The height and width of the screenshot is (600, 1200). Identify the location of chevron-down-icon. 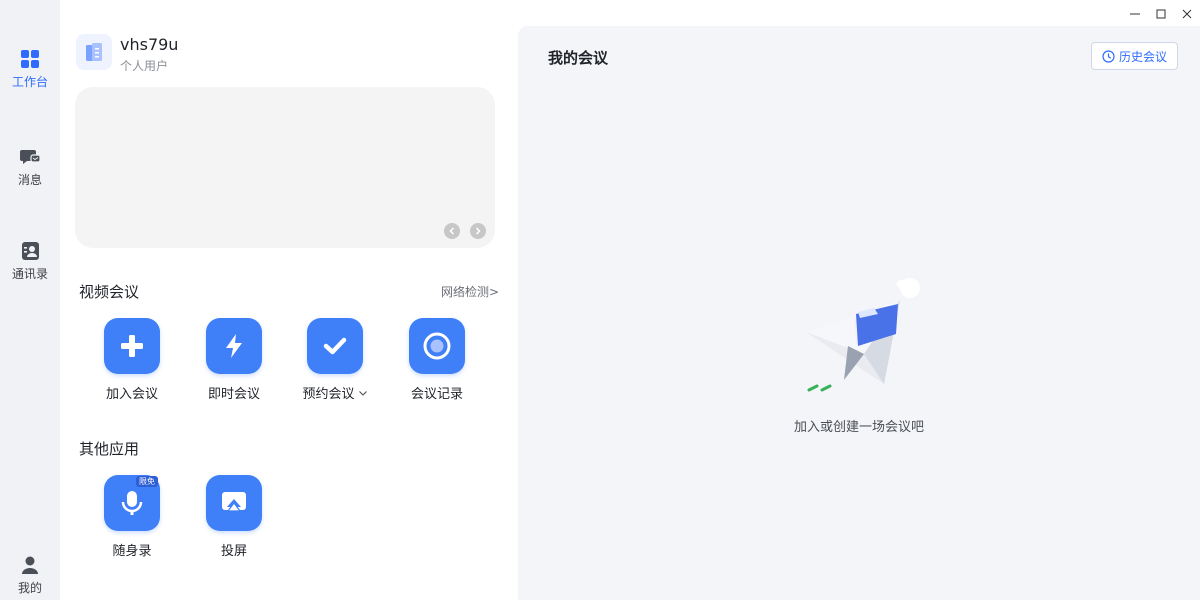
(363, 393).